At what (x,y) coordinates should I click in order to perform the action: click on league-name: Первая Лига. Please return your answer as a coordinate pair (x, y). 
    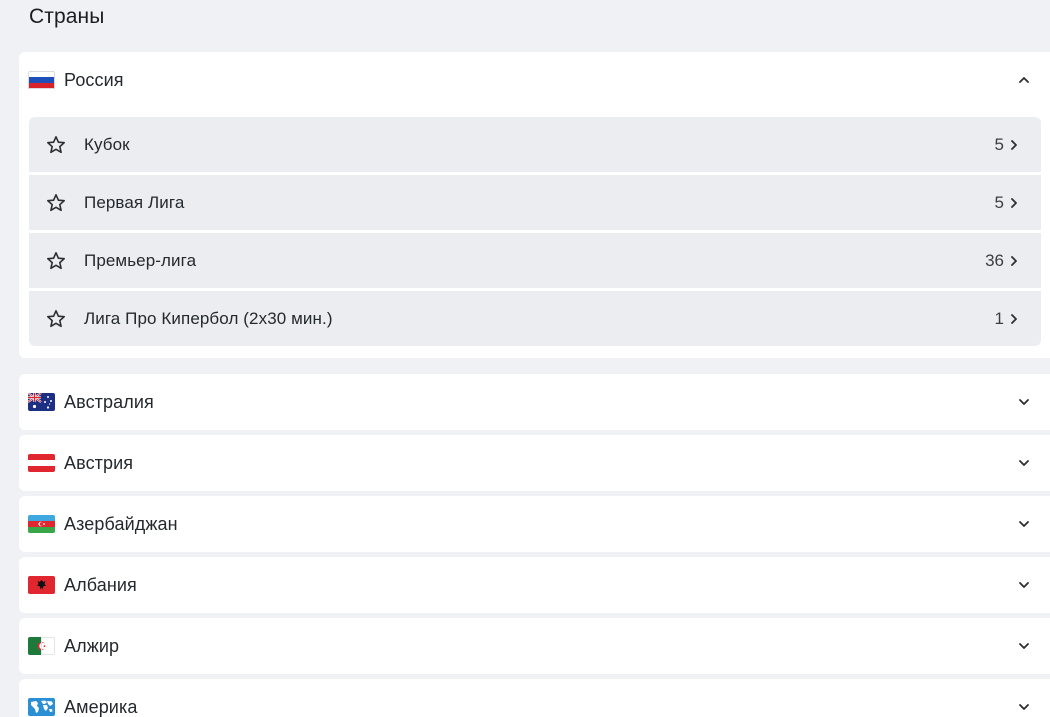
    Looking at the image, I should click on (134, 202).